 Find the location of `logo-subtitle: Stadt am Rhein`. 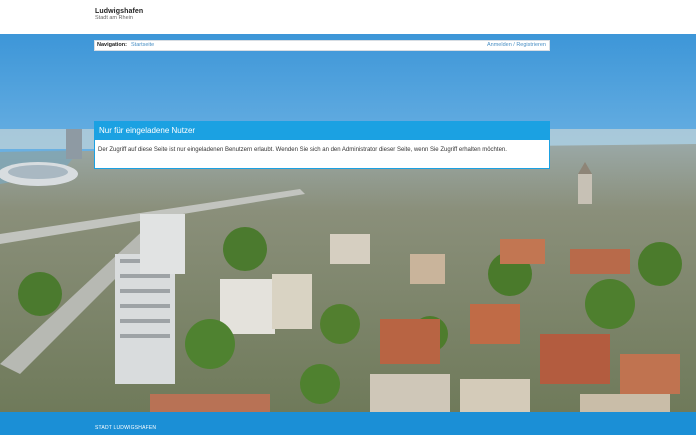

logo-subtitle: Stadt am Rhein is located at coordinates (114, 18).